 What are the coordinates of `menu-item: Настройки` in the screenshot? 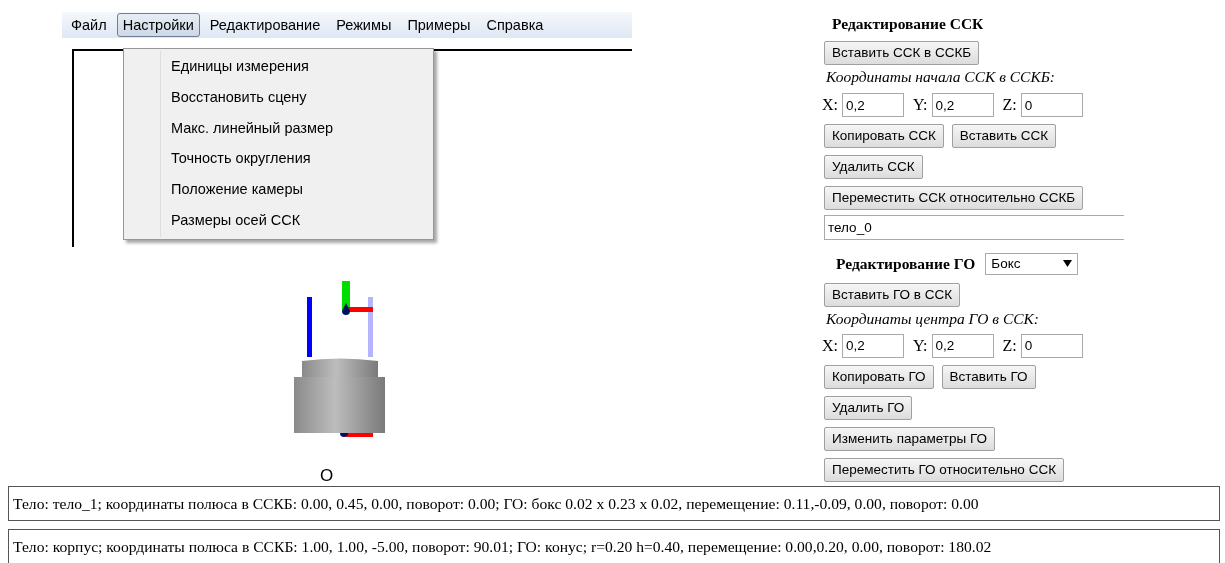 It's located at (158, 25).